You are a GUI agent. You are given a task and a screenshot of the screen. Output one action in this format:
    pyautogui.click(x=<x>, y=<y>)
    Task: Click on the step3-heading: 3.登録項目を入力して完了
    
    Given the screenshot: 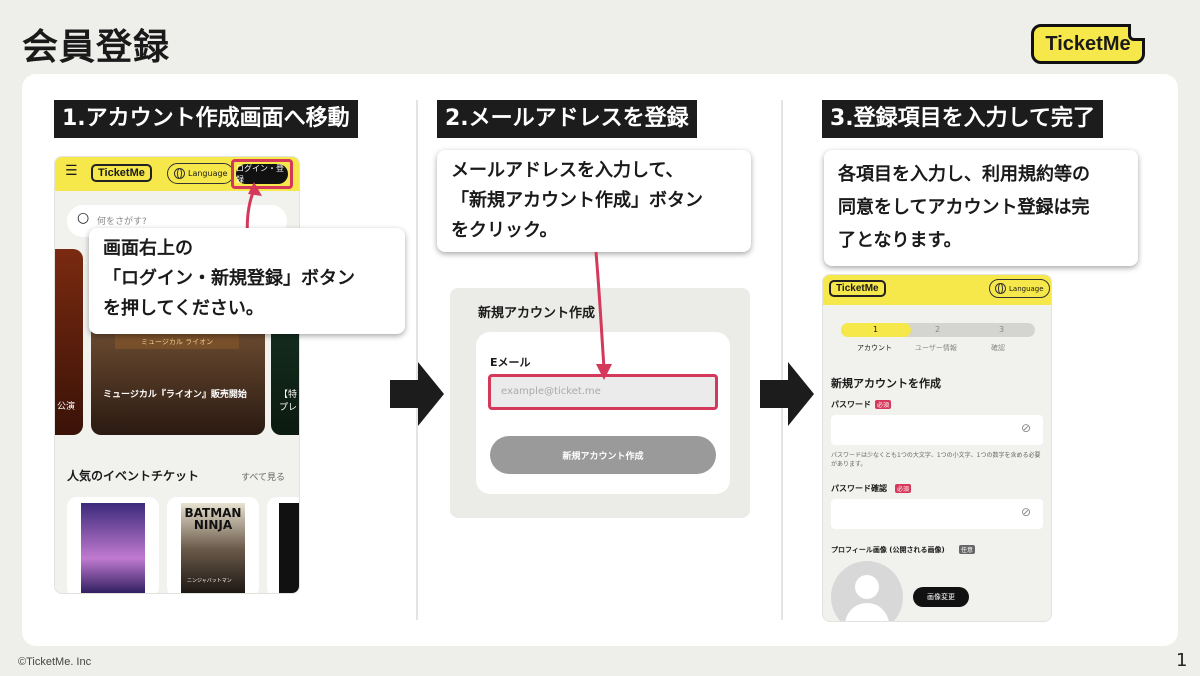 What is the action you would take?
    pyautogui.click(x=963, y=119)
    